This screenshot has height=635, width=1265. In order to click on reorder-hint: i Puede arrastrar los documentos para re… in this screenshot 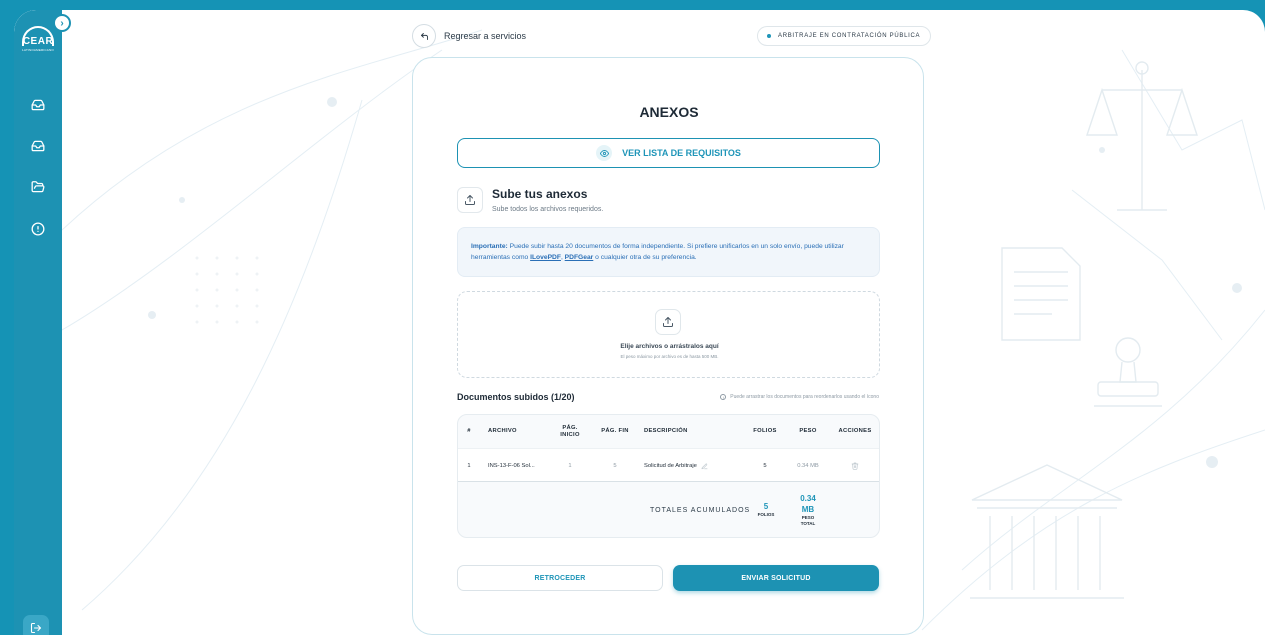, I will do `click(799, 397)`.